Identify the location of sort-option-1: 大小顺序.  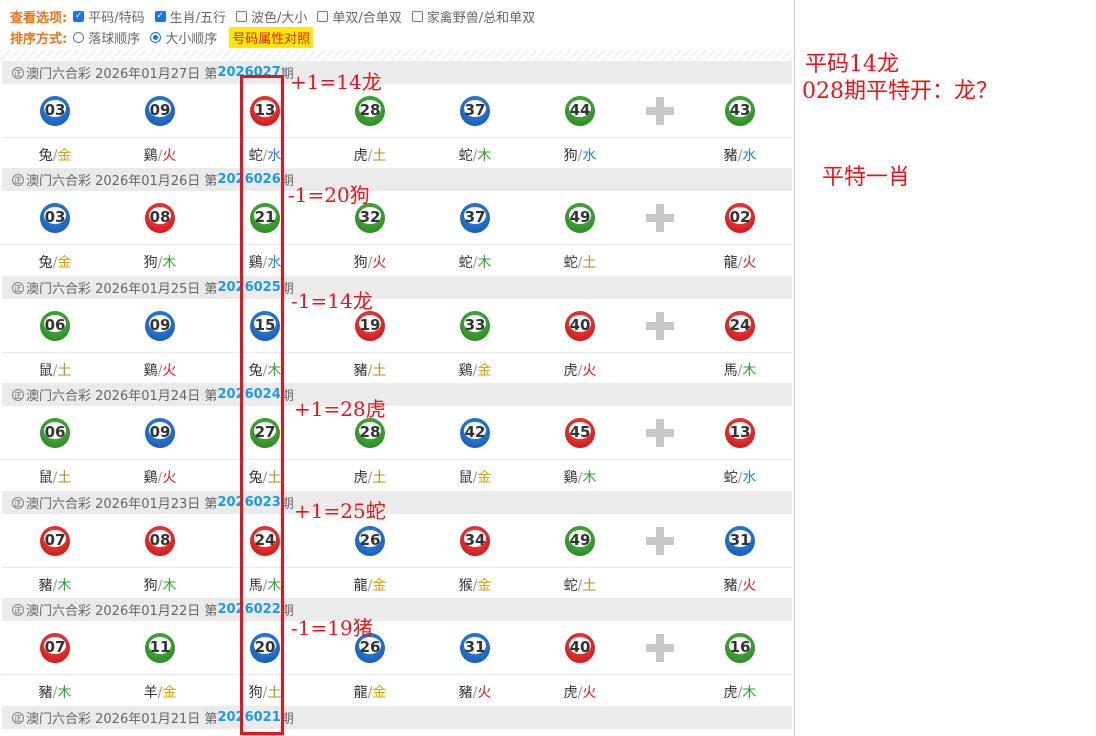
(183, 37).